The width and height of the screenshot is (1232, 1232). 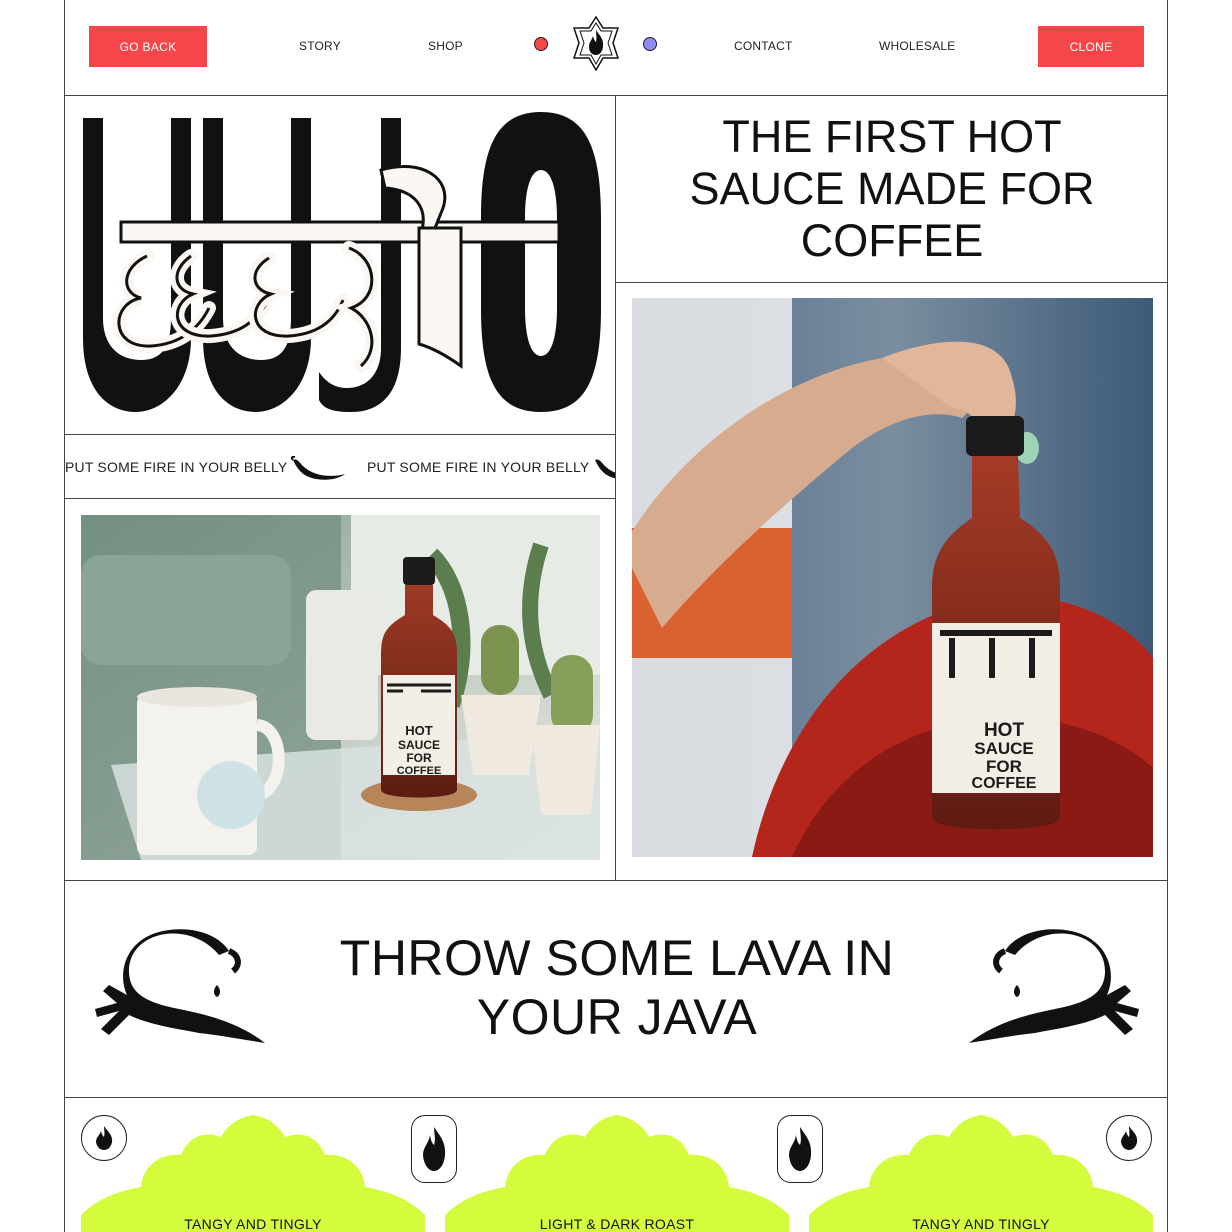 What do you see at coordinates (340, 687) in the screenshot?
I see `product-photo-table: HOT SAUCE FOR COFFEE` at bounding box center [340, 687].